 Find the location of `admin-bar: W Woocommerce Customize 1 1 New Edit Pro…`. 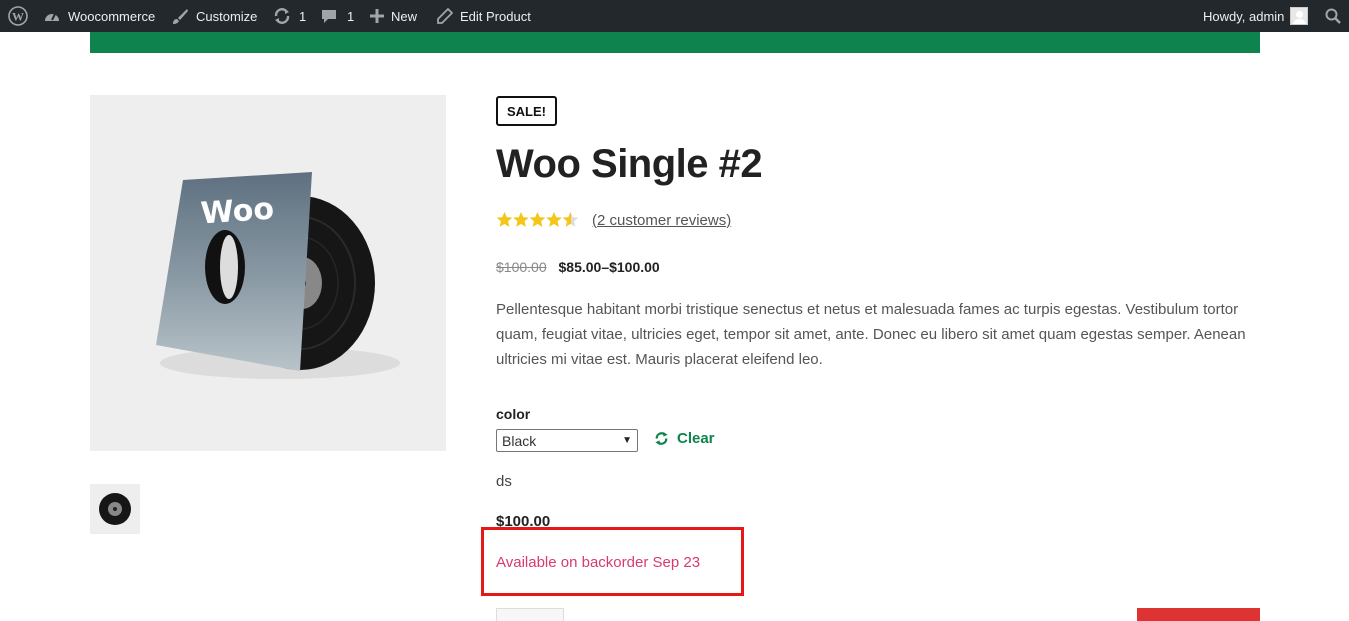

admin-bar: W Woocommerce Customize 1 1 New Edit Pro… is located at coordinates (674, 16).